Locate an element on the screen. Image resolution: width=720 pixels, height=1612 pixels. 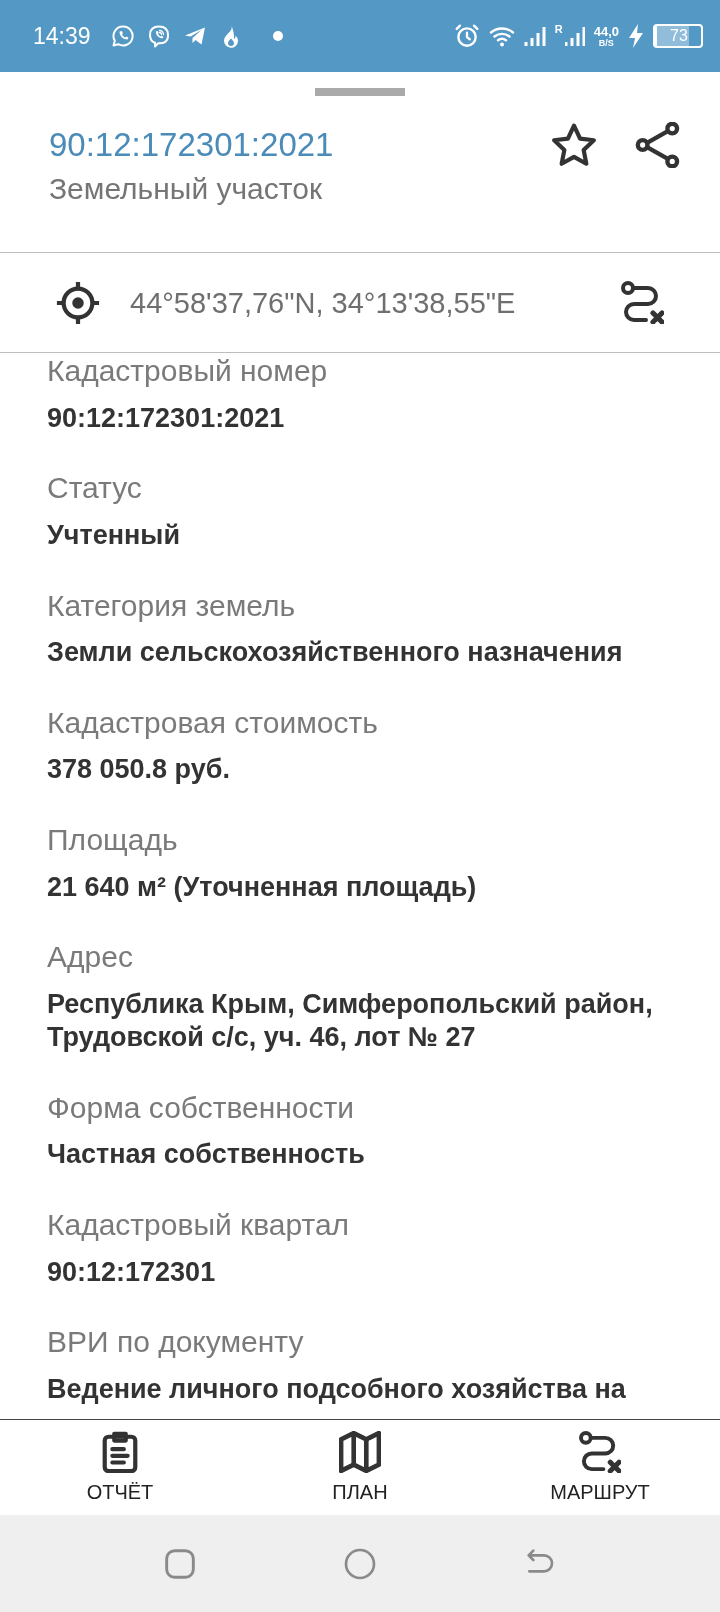
wifi-icon is located at coordinates (501, 36).